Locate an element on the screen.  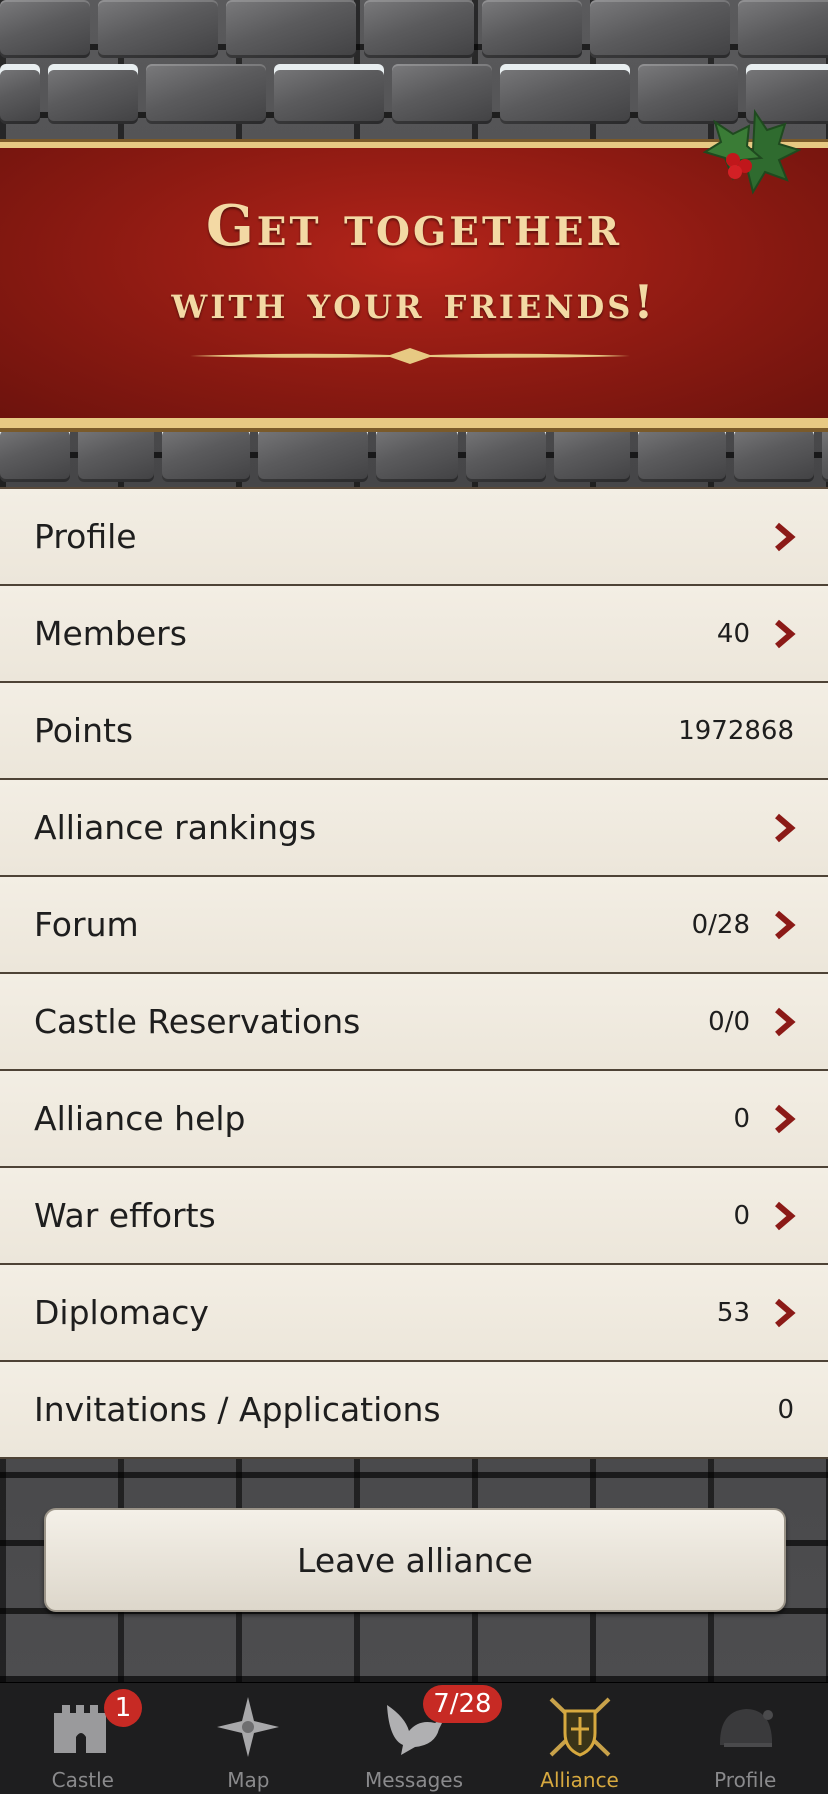
compass-icon is located at coordinates (248, 1727).